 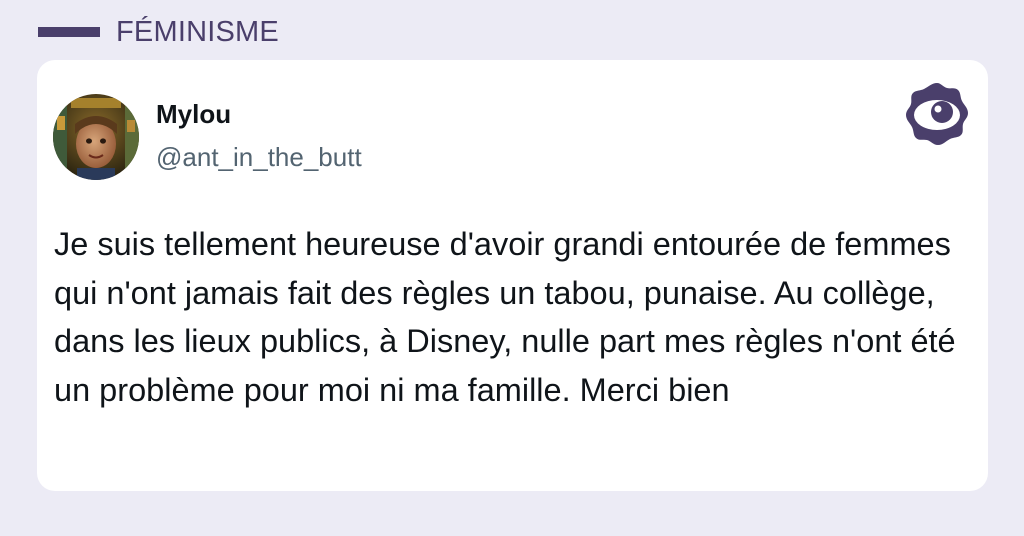 What do you see at coordinates (937, 114) in the screenshot?
I see `eye-logo-icon` at bounding box center [937, 114].